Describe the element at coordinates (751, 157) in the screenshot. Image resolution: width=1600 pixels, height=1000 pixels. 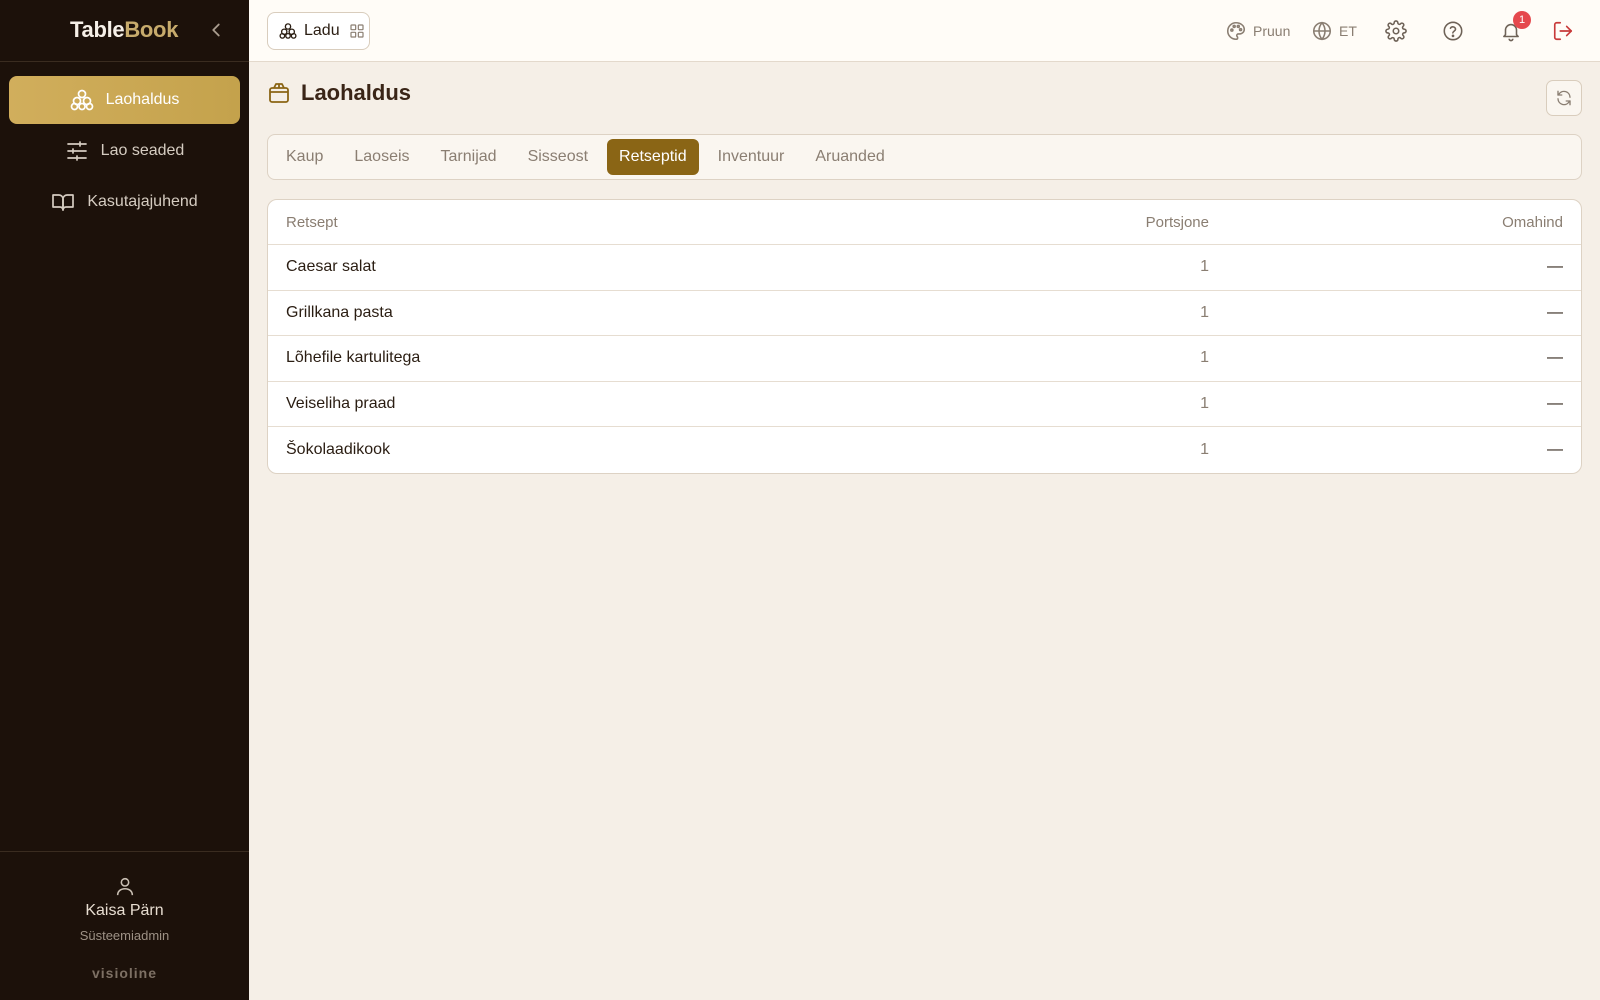
I see `tab-inventuur: Inventuur` at that location.